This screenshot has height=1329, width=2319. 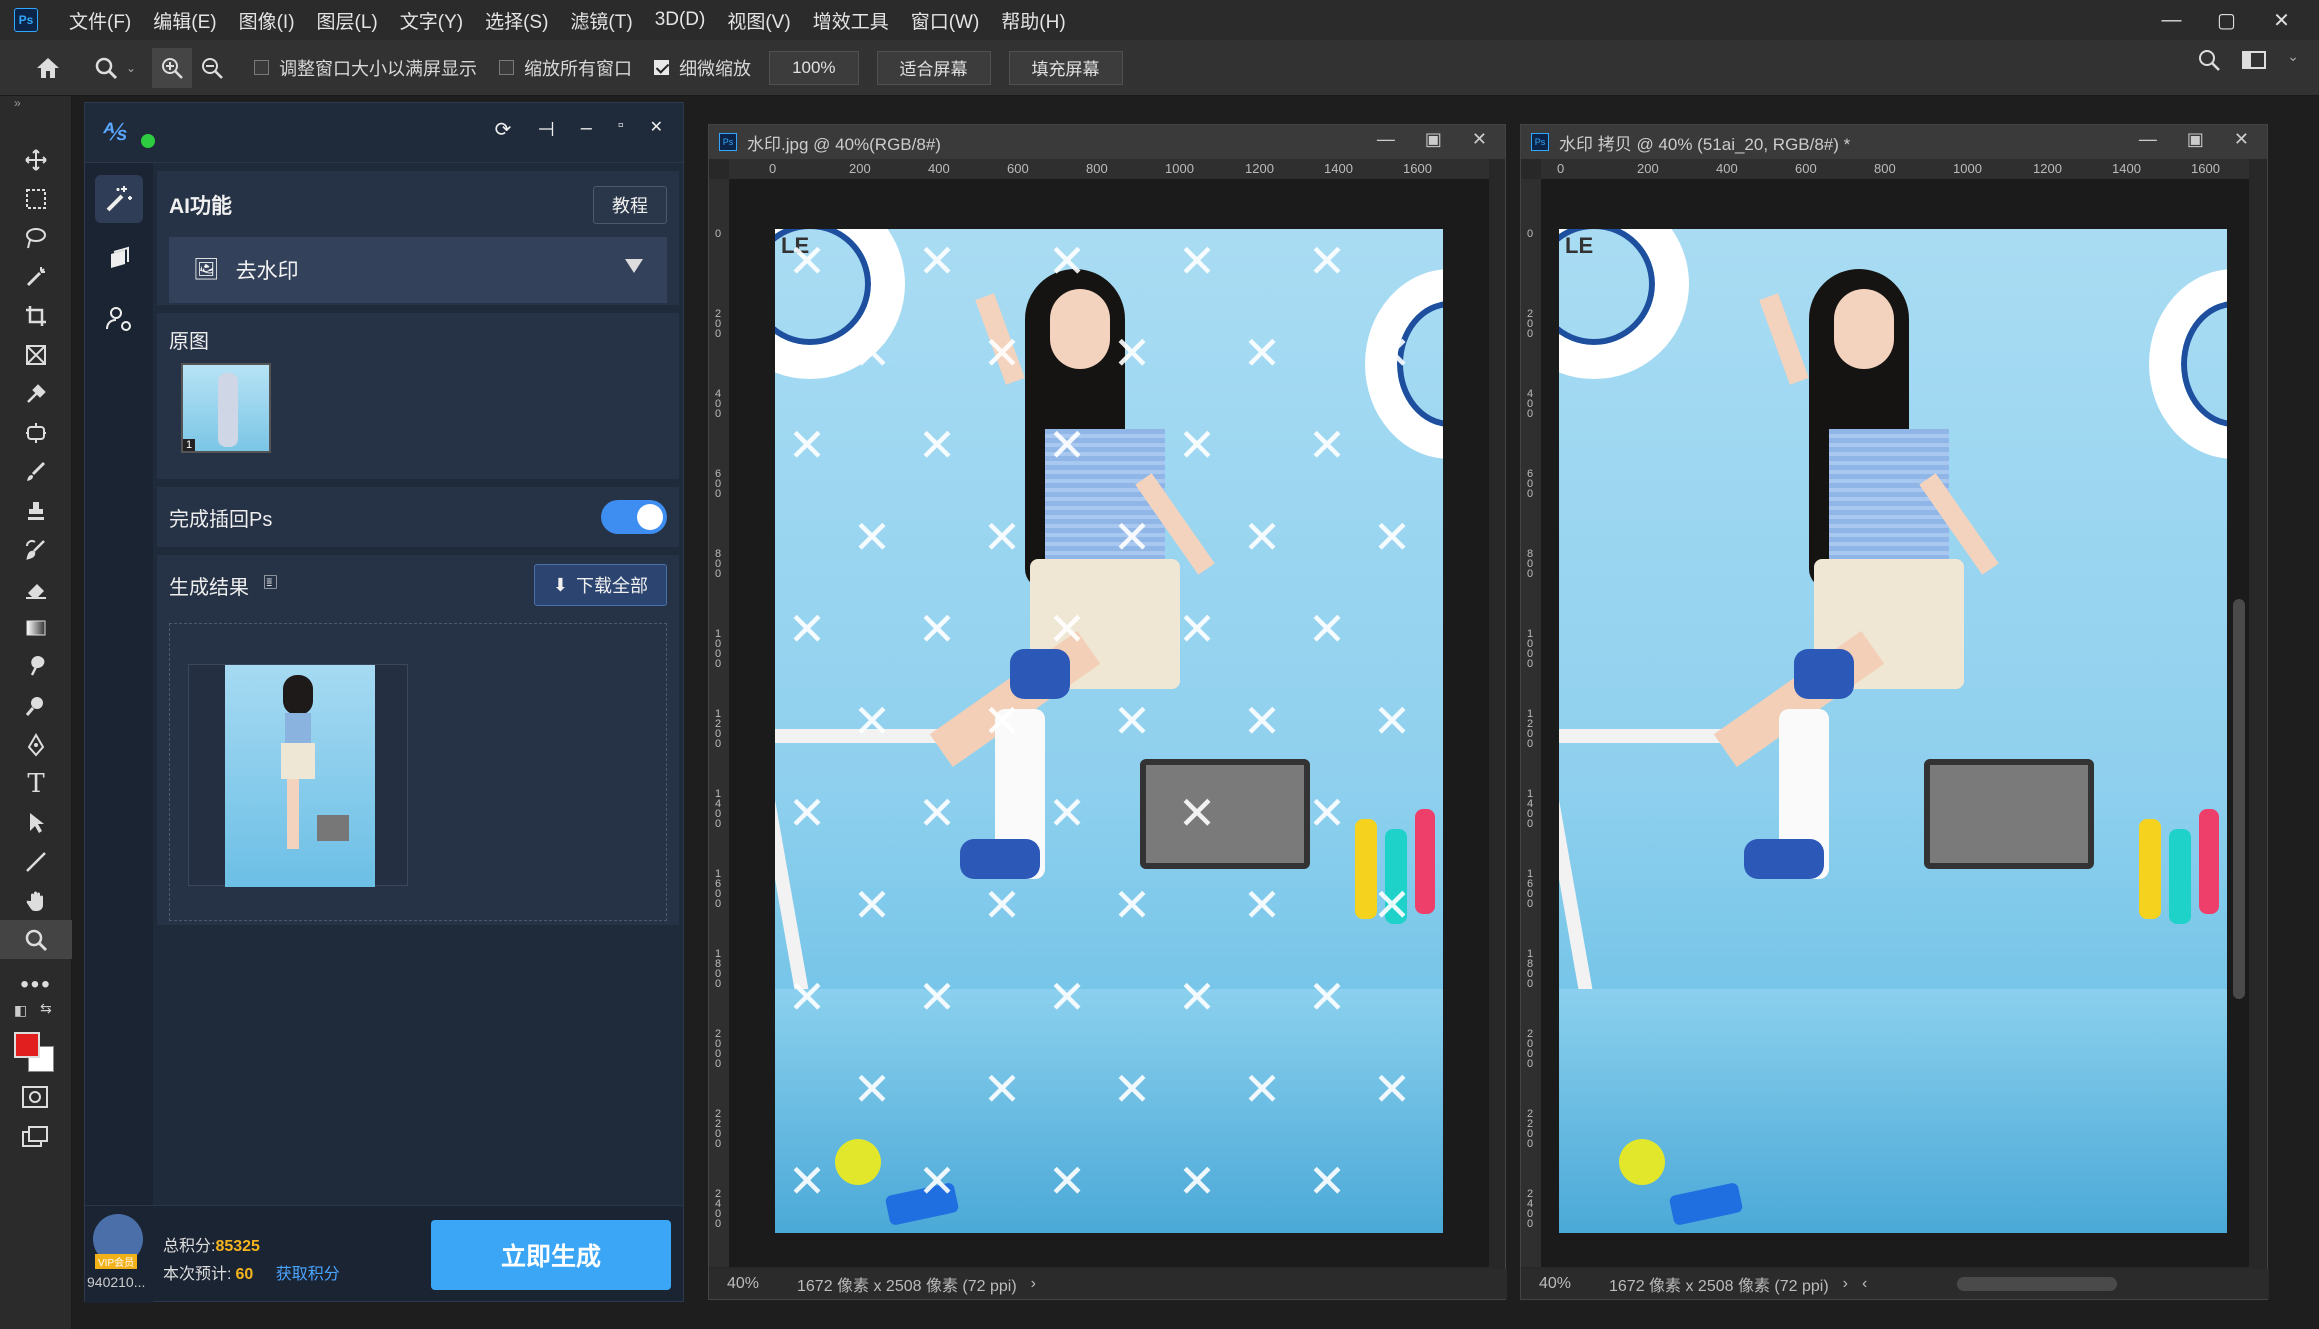 I want to click on document-info: 1672 像素 x 2508 像素 (72 ppi), so click(x=1719, y=1286).